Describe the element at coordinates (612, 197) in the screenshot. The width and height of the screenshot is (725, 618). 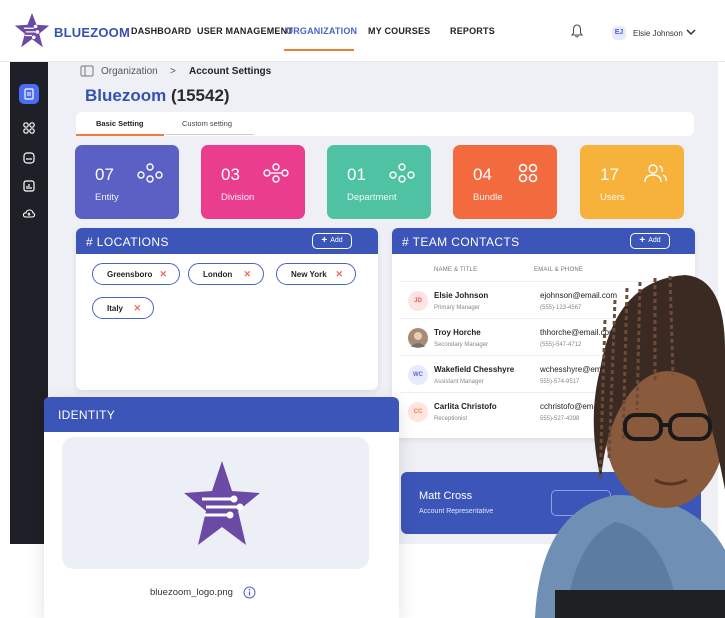
I see `stat-label: Users` at that location.